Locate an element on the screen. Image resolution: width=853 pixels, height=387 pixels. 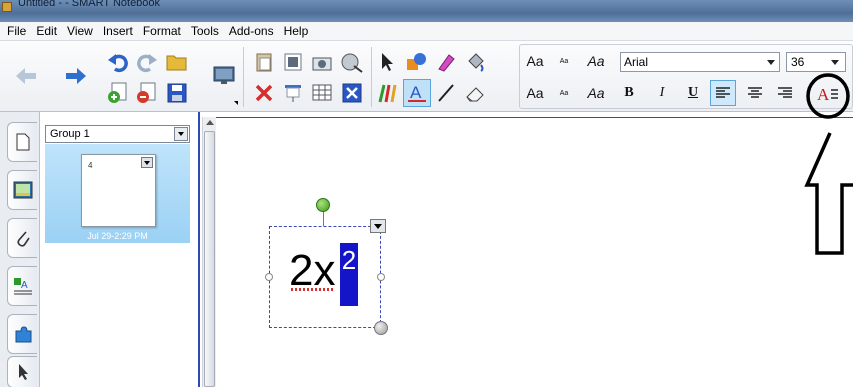
page-thumbnail-panel: 4 Jul 29-2:29 PM is located at coordinates (117, 193).